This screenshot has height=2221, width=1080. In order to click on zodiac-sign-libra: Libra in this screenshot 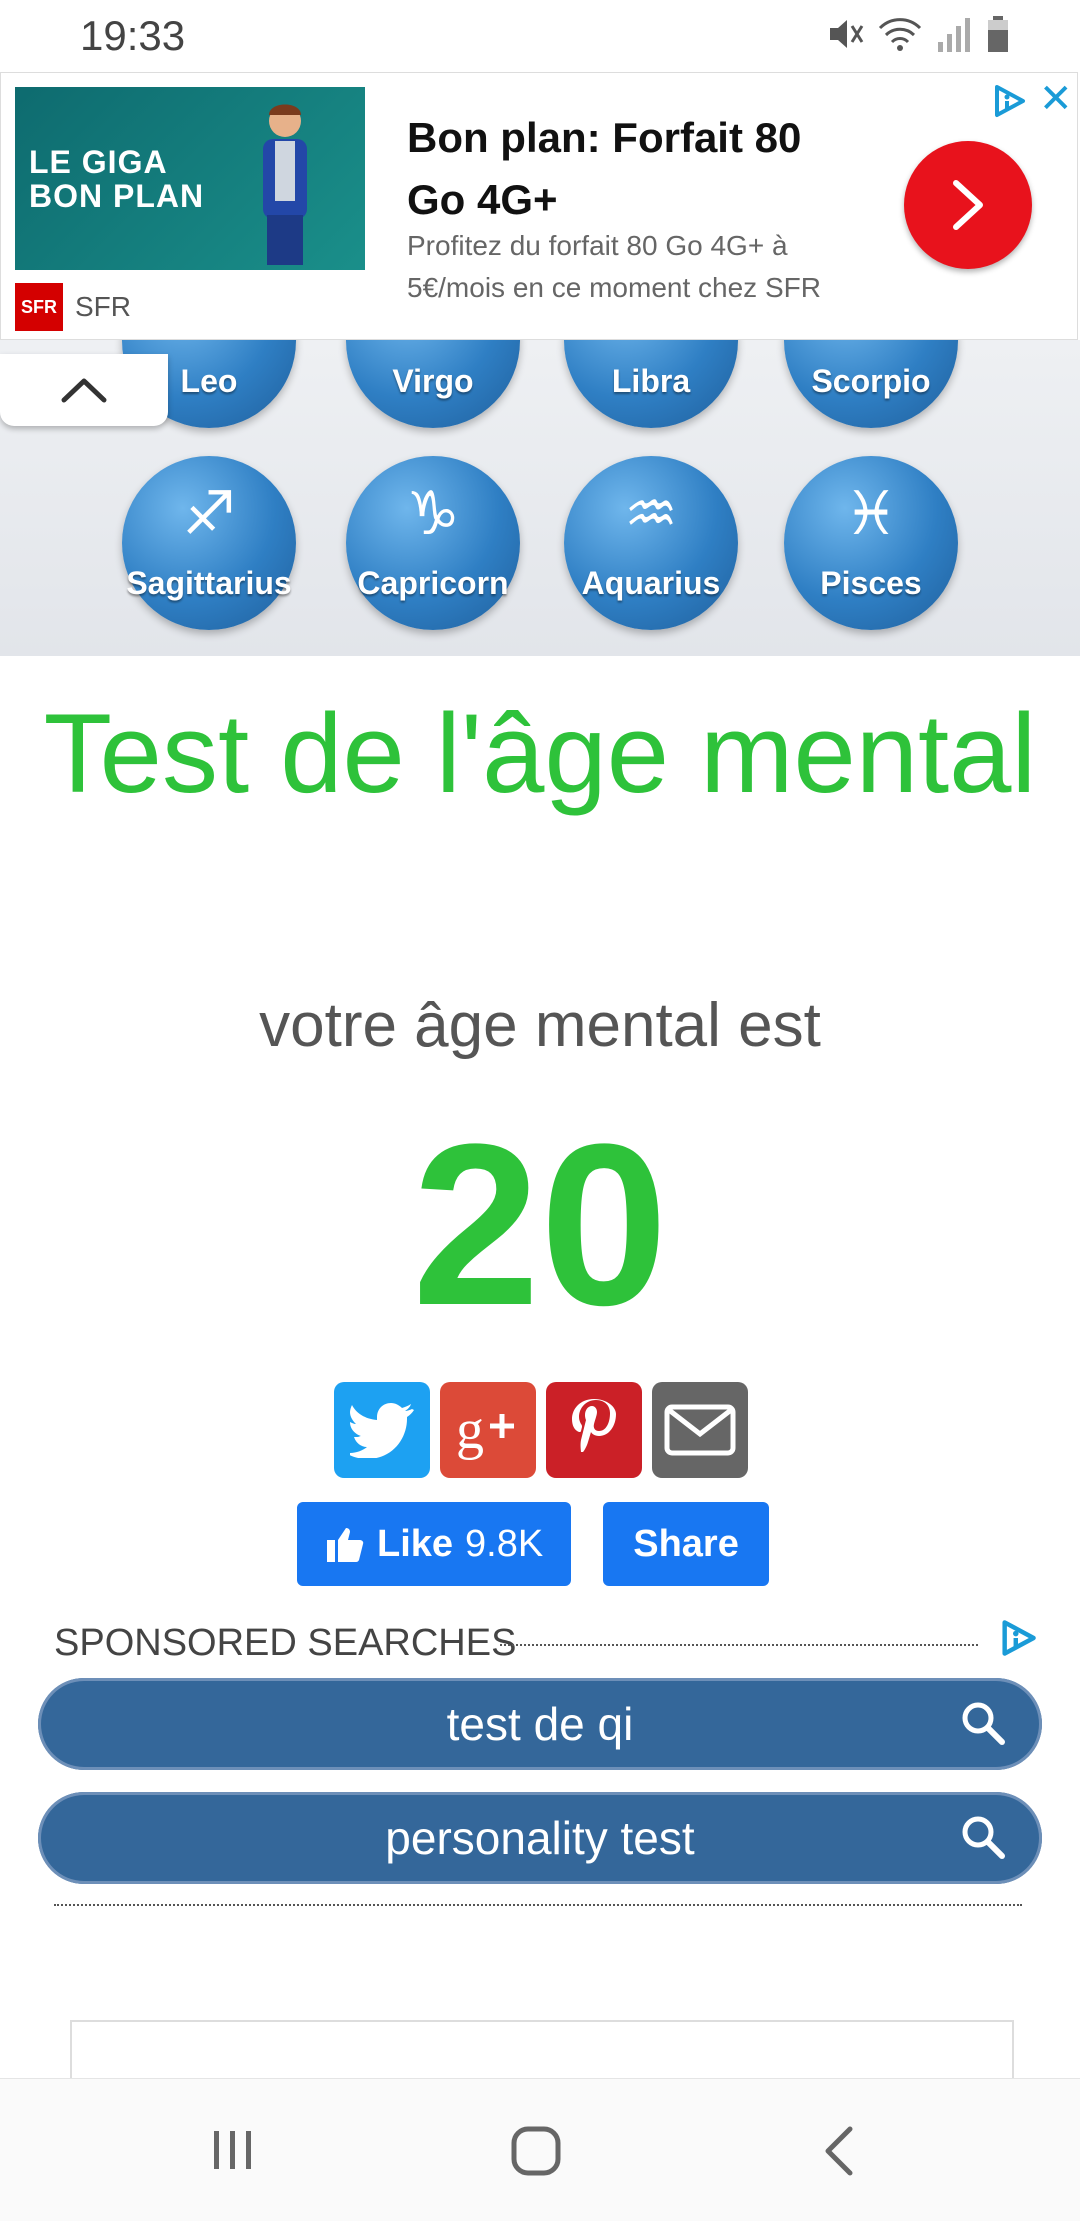, I will do `click(651, 384)`.